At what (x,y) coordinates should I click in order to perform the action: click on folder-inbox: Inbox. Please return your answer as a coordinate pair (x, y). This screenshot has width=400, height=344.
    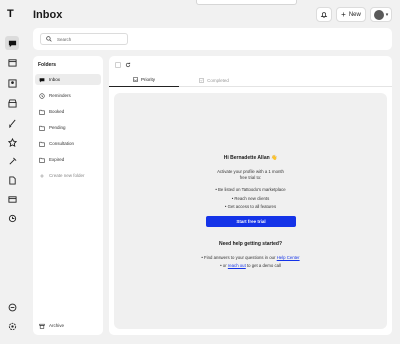
    Looking at the image, I should click on (68, 79).